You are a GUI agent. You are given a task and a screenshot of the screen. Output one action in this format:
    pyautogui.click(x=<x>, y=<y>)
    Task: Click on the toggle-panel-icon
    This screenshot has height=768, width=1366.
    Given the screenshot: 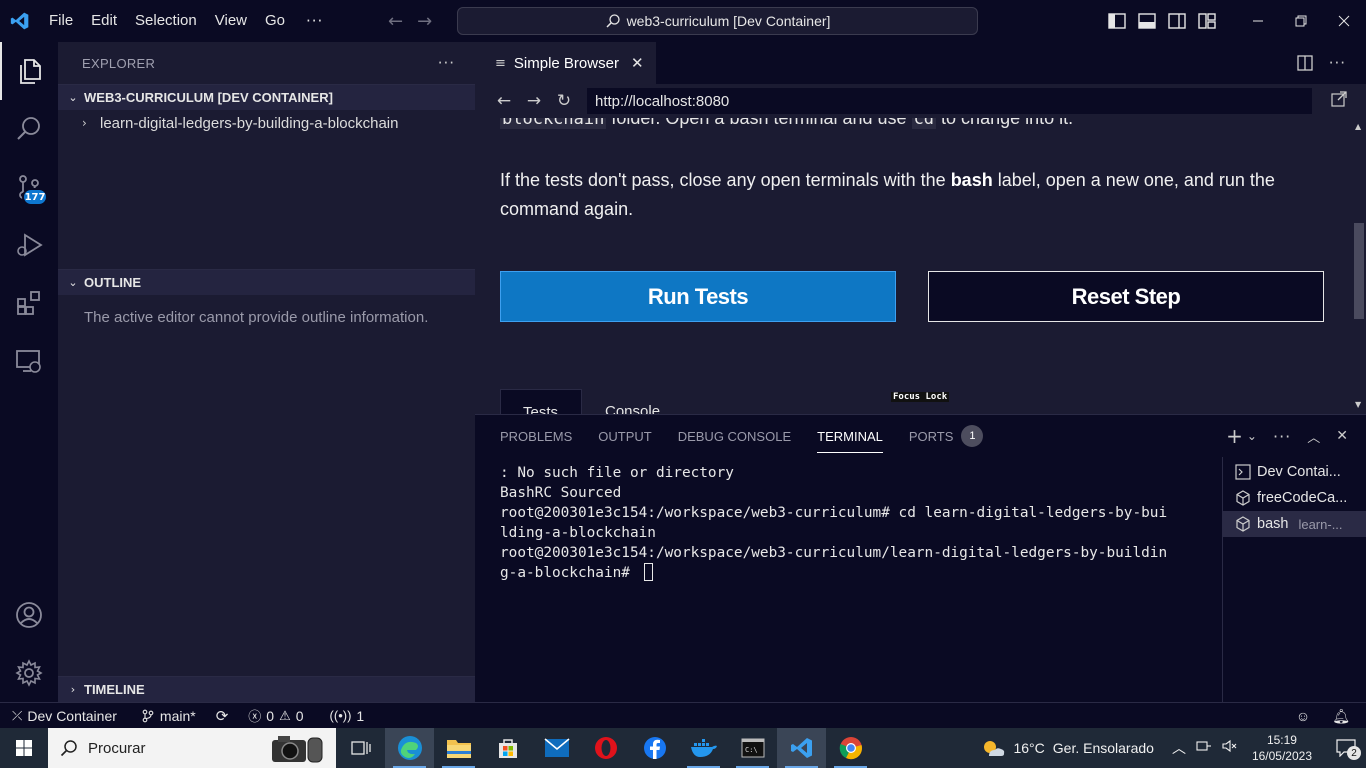 What is the action you would take?
    pyautogui.click(x=1147, y=21)
    